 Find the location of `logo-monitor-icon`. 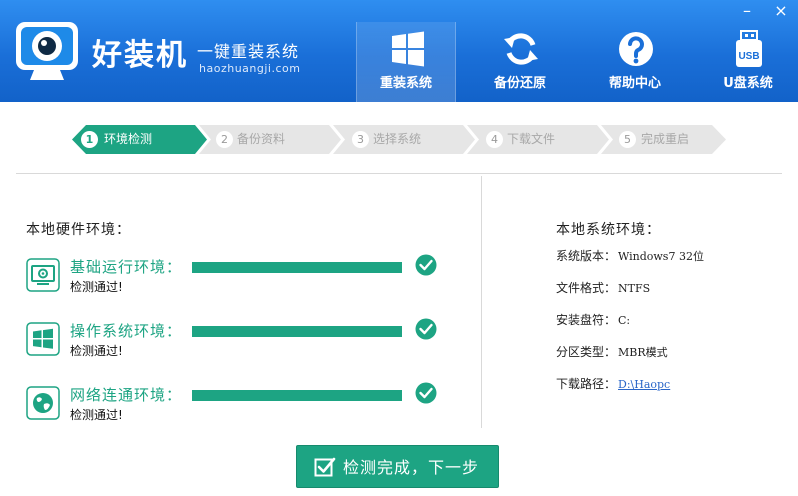

logo-monitor-icon is located at coordinates (47, 51).